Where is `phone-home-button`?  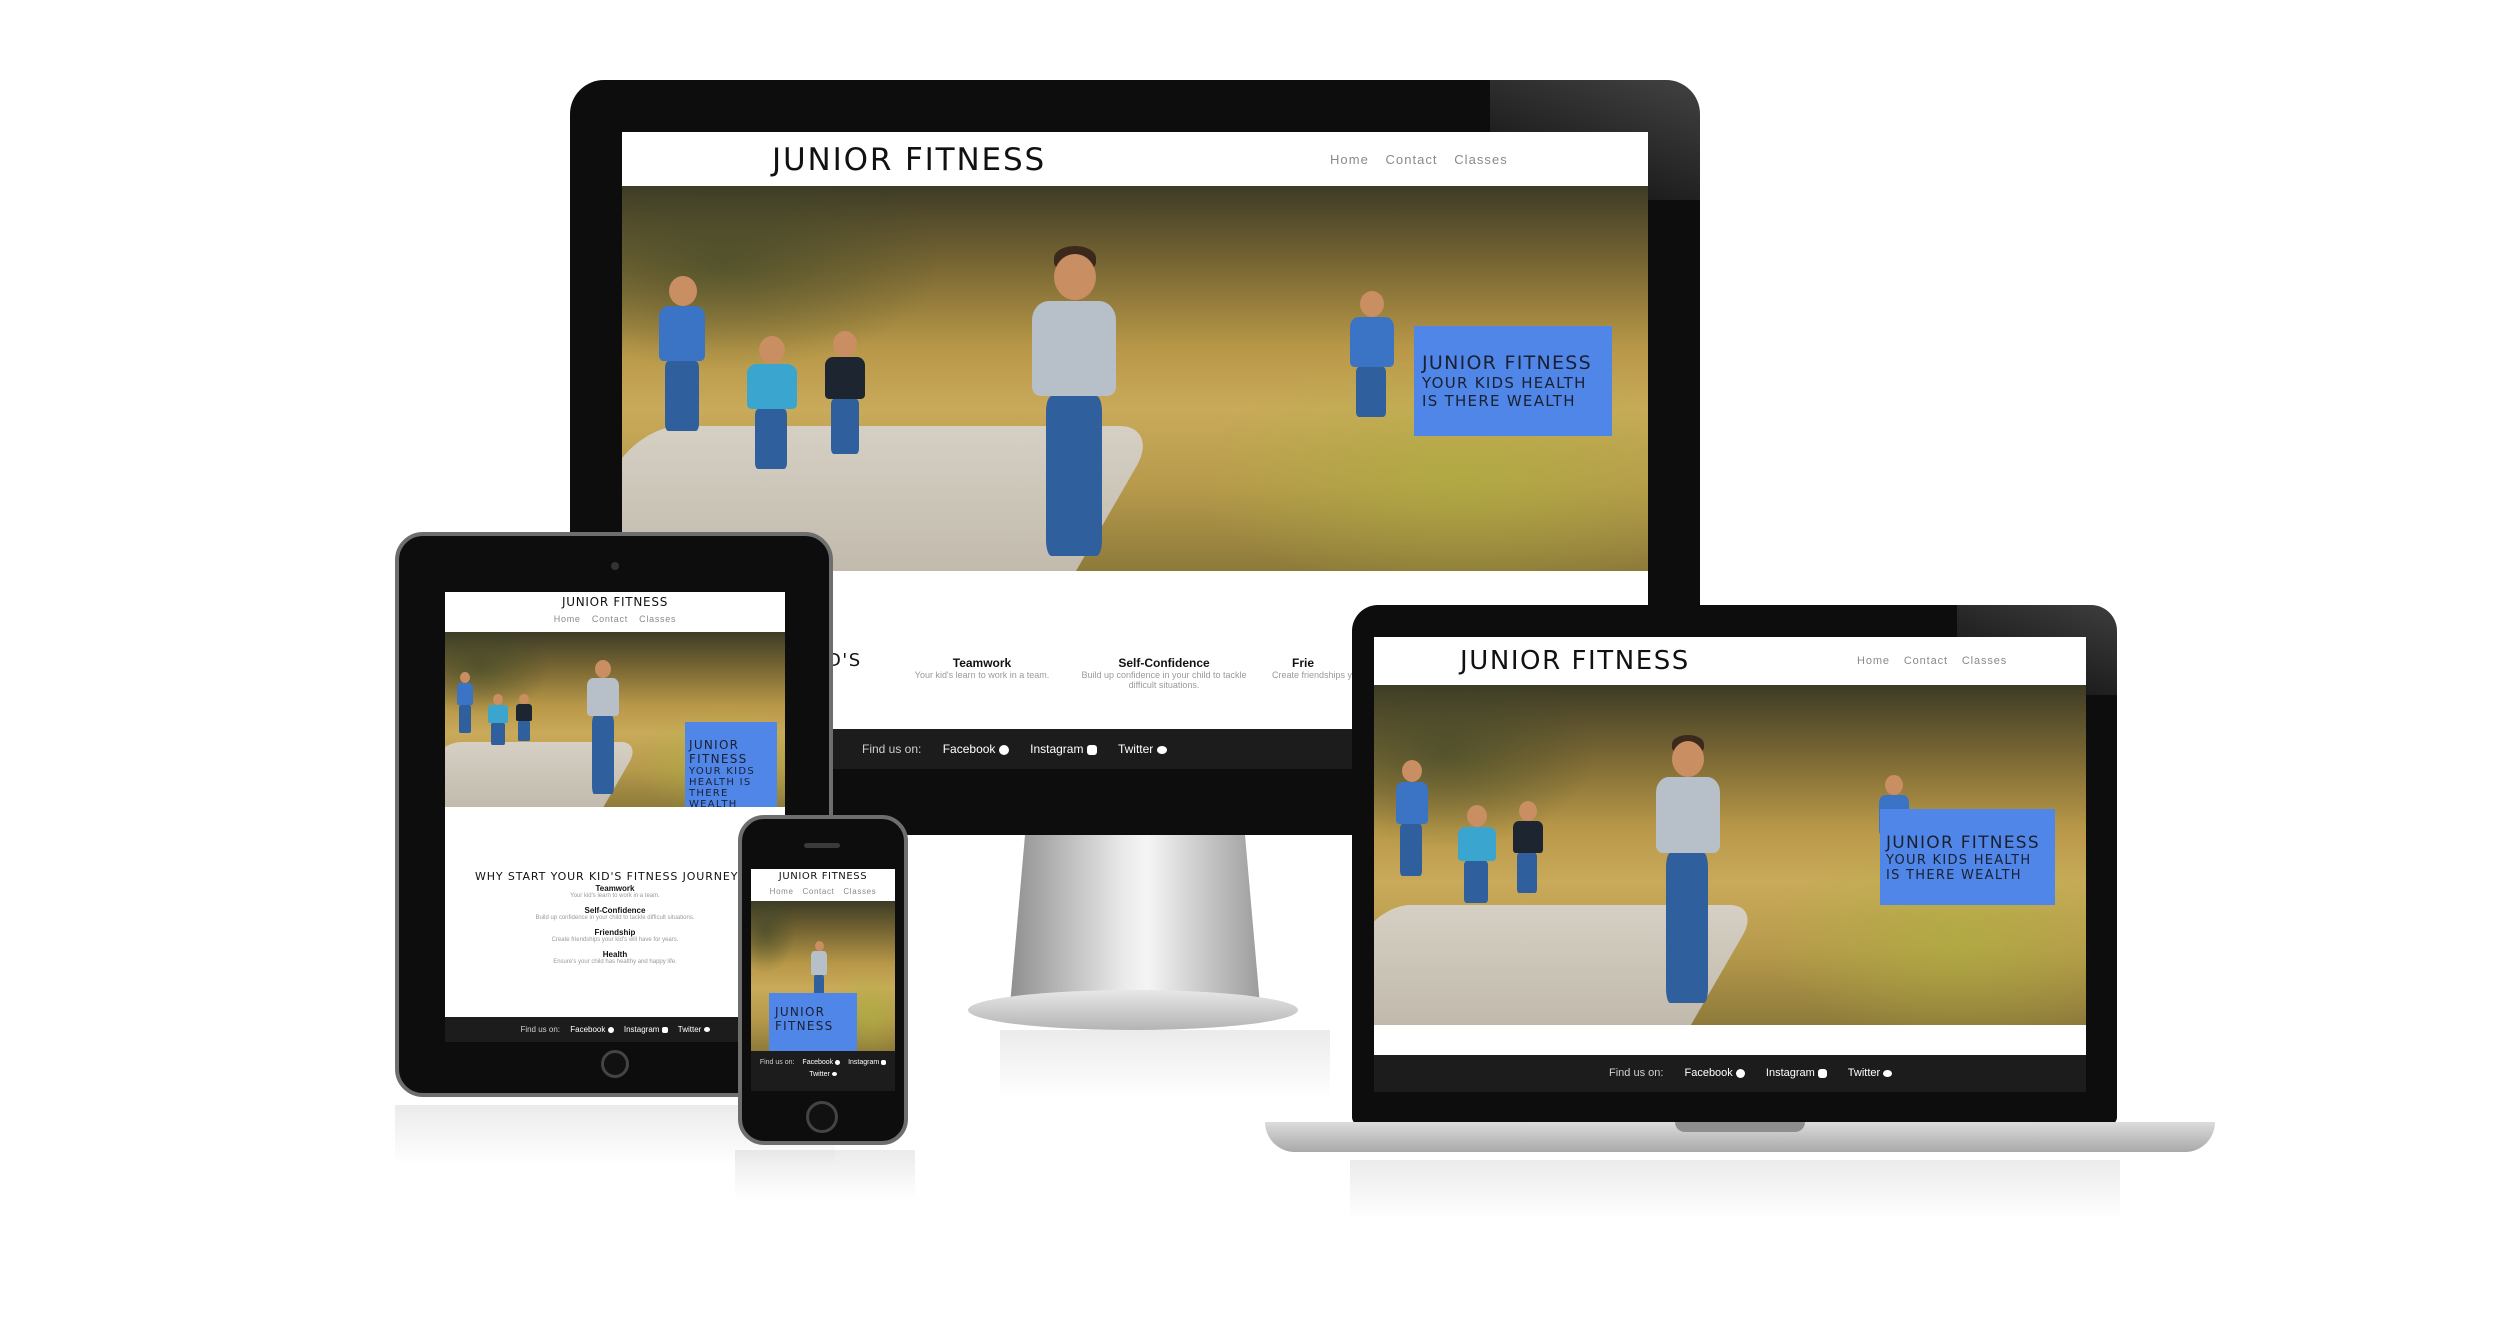 phone-home-button is located at coordinates (822, 1117).